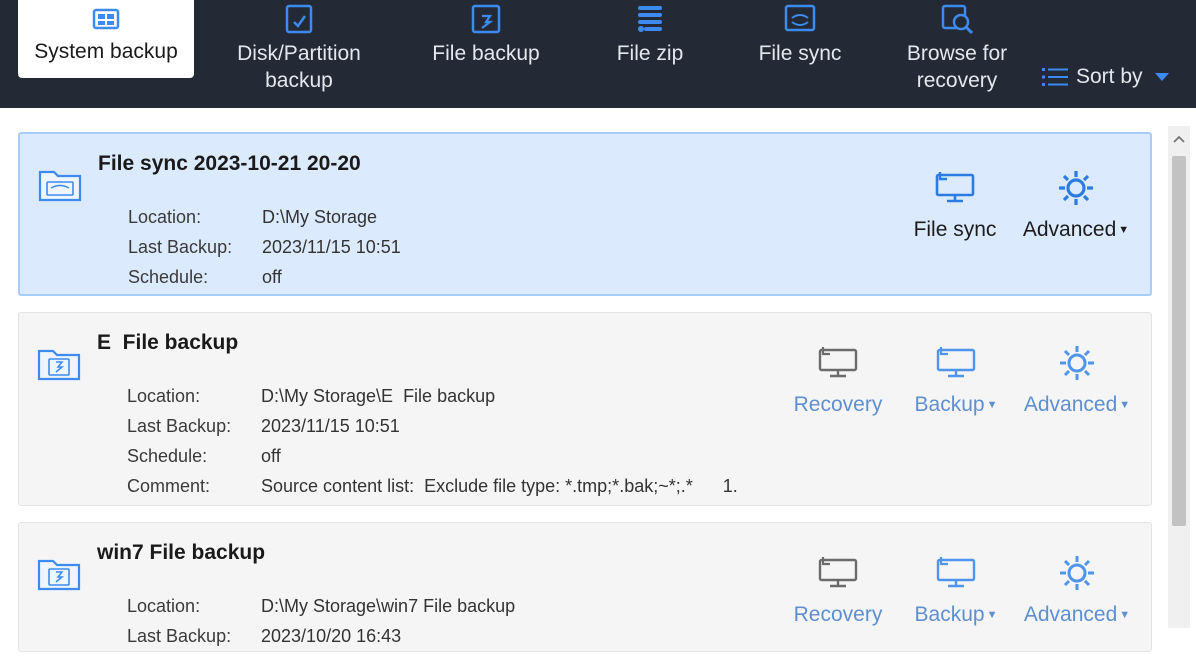 The height and width of the screenshot is (668, 1196). I want to click on toolbar-disk-partition-backup: Disk/Partition backup, so click(299, 54).